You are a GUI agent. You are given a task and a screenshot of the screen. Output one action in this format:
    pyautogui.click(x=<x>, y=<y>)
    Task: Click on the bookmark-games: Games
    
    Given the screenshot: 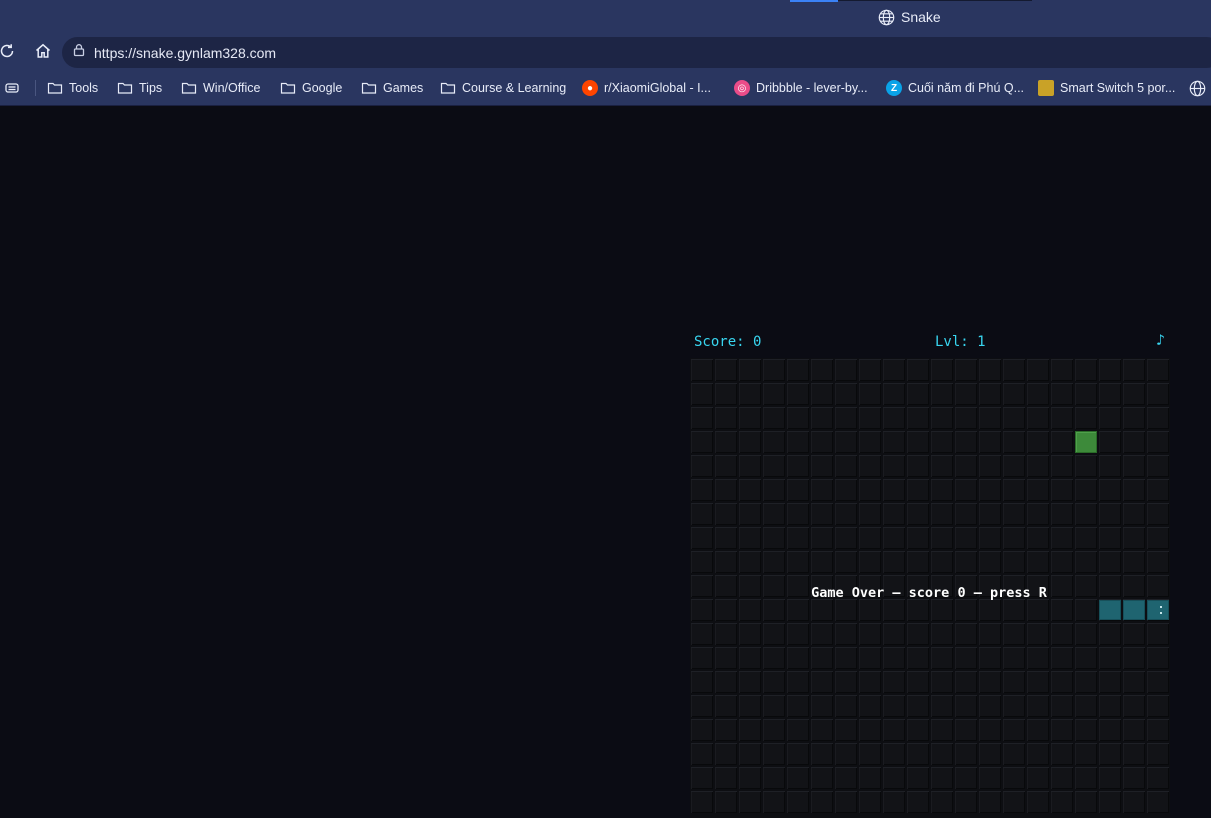 What is the action you would take?
    pyautogui.click(x=392, y=88)
    